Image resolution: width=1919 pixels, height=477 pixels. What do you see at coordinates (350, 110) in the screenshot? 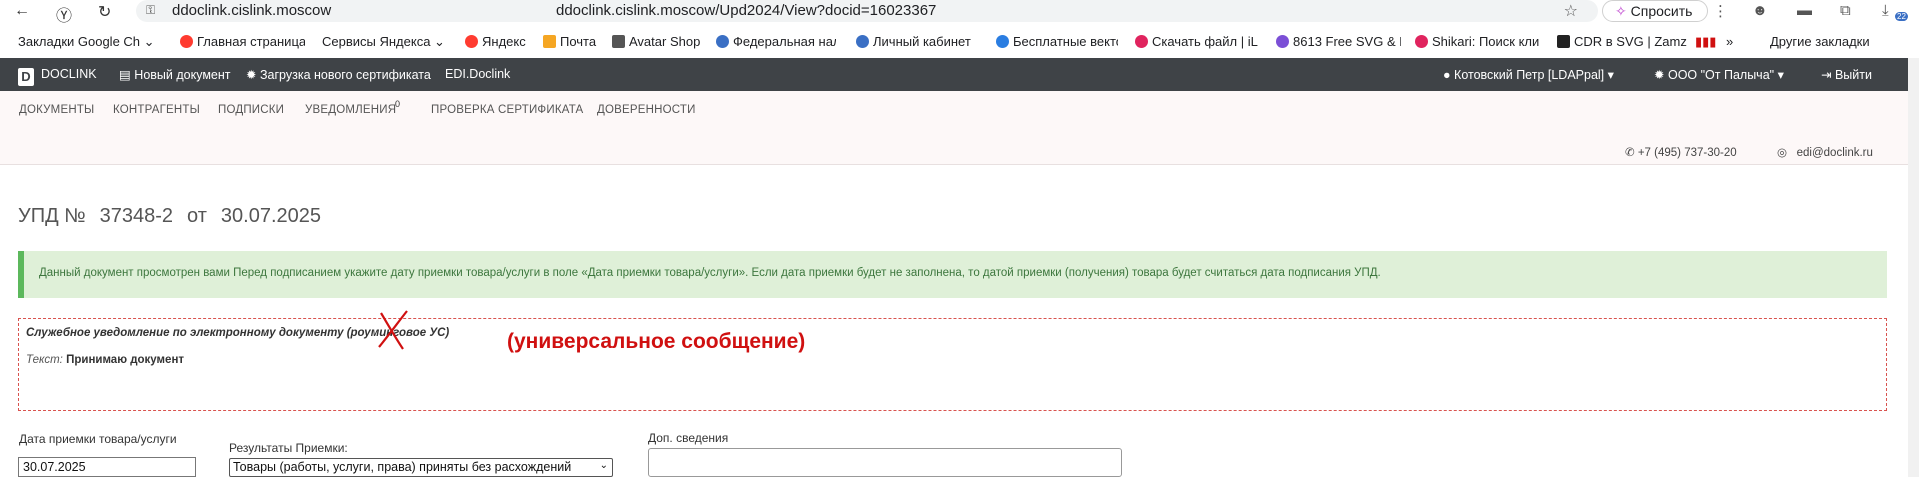
I see `menu-notifications: УВЕДОМЛЕНИЯ` at bounding box center [350, 110].